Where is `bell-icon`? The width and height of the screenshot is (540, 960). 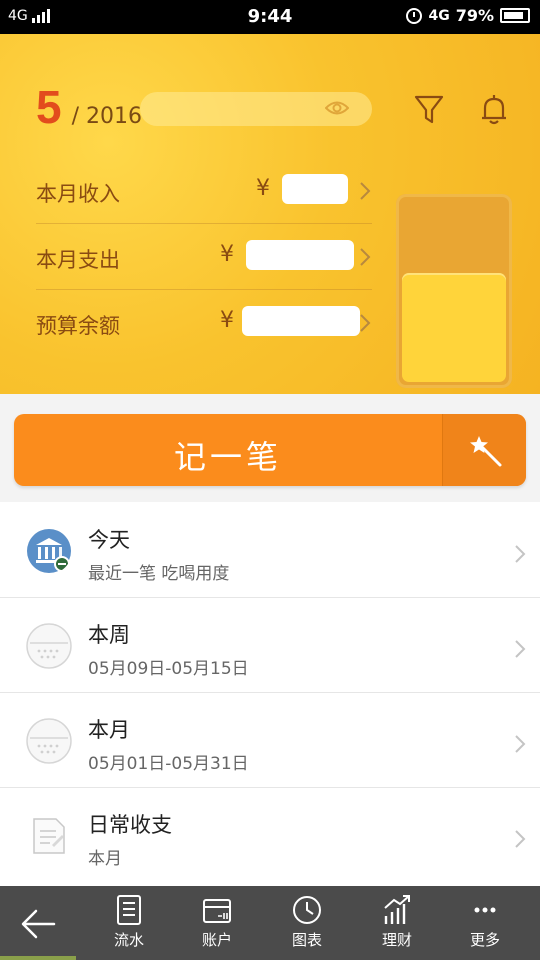 bell-icon is located at coordinates (494, 109).